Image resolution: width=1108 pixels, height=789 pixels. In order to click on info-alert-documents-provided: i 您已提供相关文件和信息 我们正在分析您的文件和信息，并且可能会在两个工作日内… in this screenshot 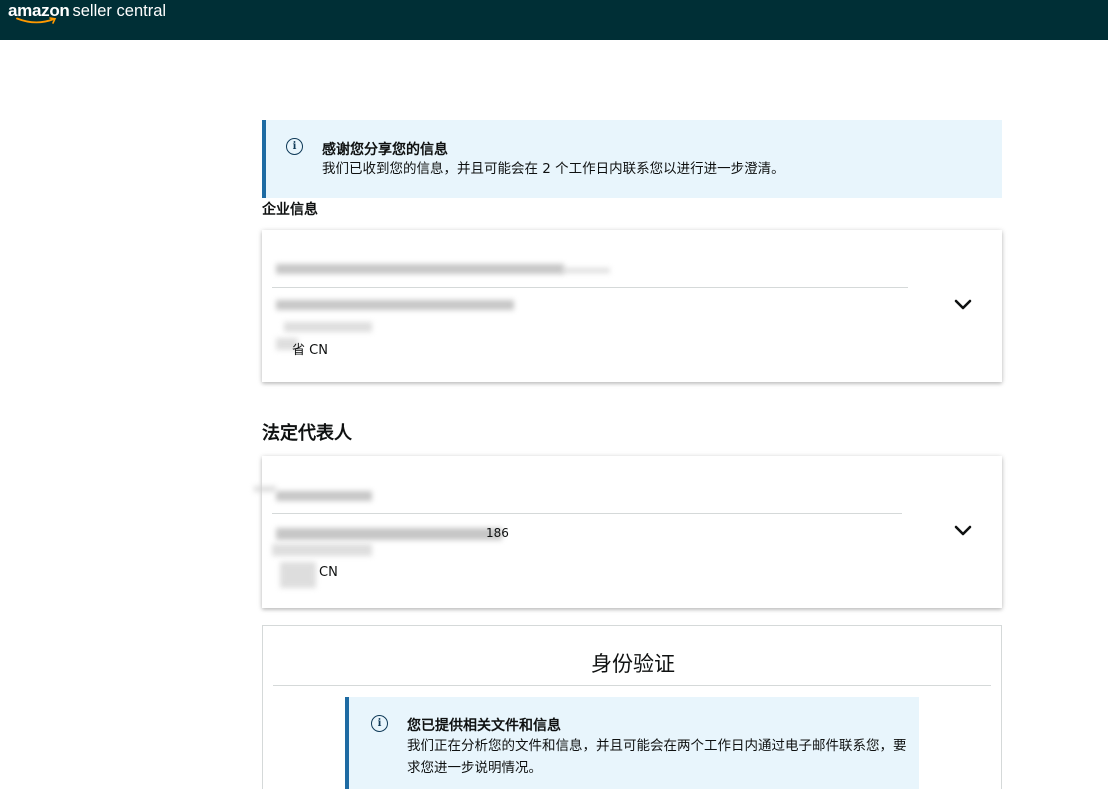, I will do `click(632, 743)`.